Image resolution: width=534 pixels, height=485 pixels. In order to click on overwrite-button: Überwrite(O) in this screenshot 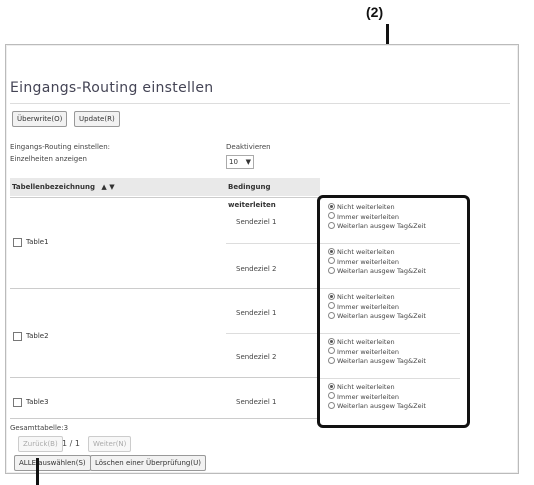, I will do `click(40, 119)`.